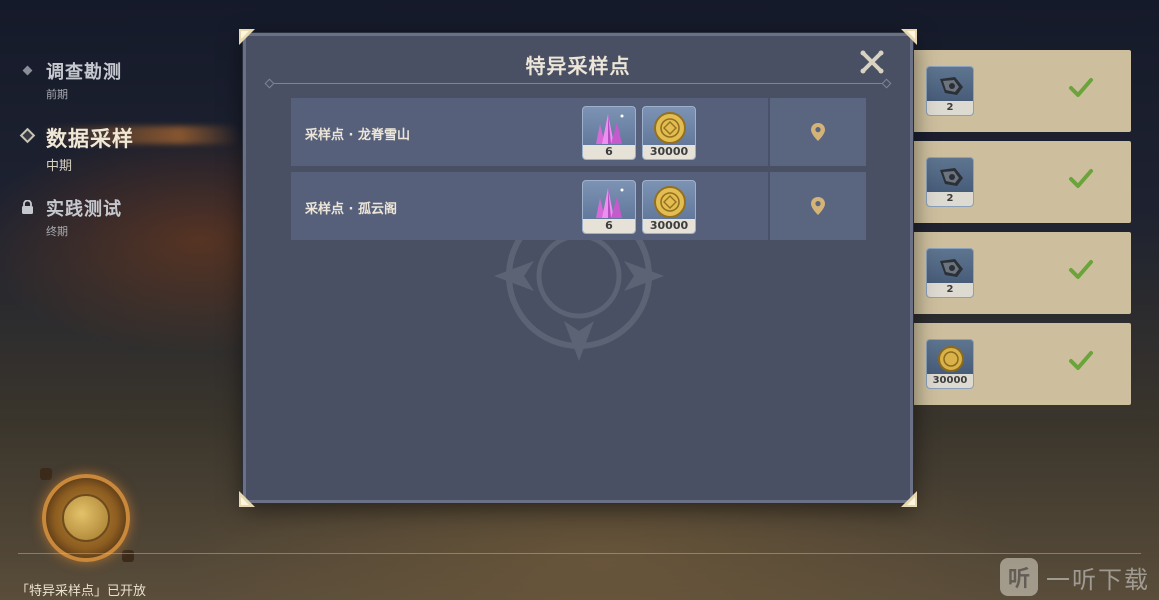 This screenshot has height=600, width=1159. I want to click on nav-item-subtitle: 前期, so click(57, 94).